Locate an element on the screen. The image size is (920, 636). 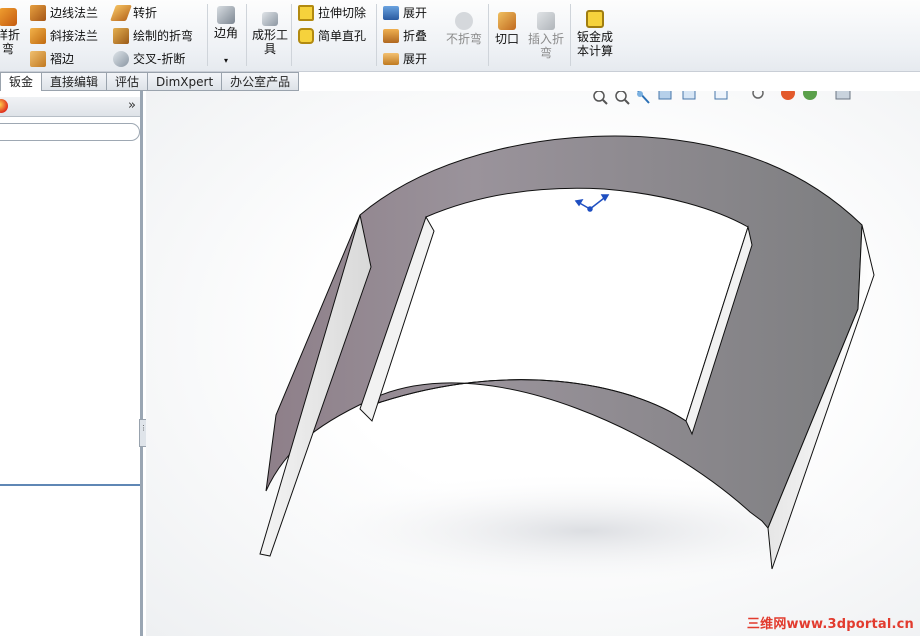
sketched-bend-button: 绘制的折弯 is located at coordinates (153, 35).